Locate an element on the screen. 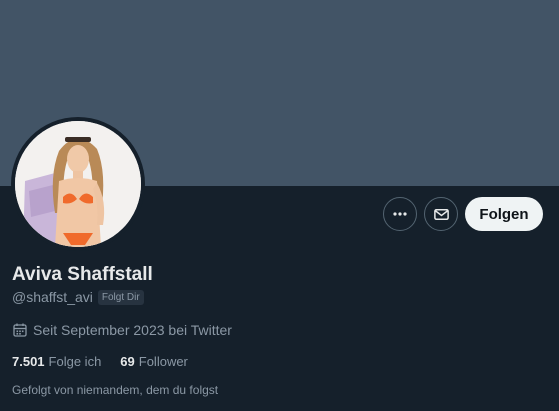 The image size is (559, 411). more-horizontal-icon is located at coordinates (400, 214).